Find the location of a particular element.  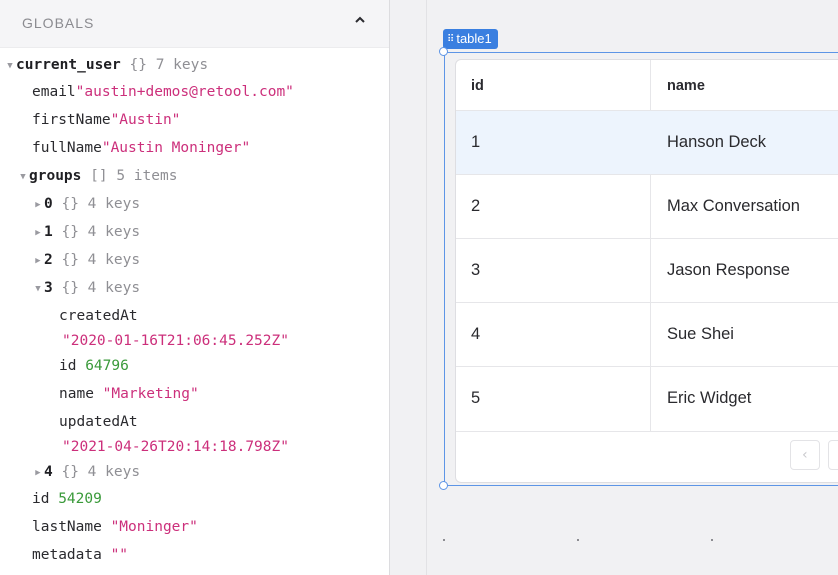

tree-node-firstname: firstName"Austin" is located at coordinates (106, 120).